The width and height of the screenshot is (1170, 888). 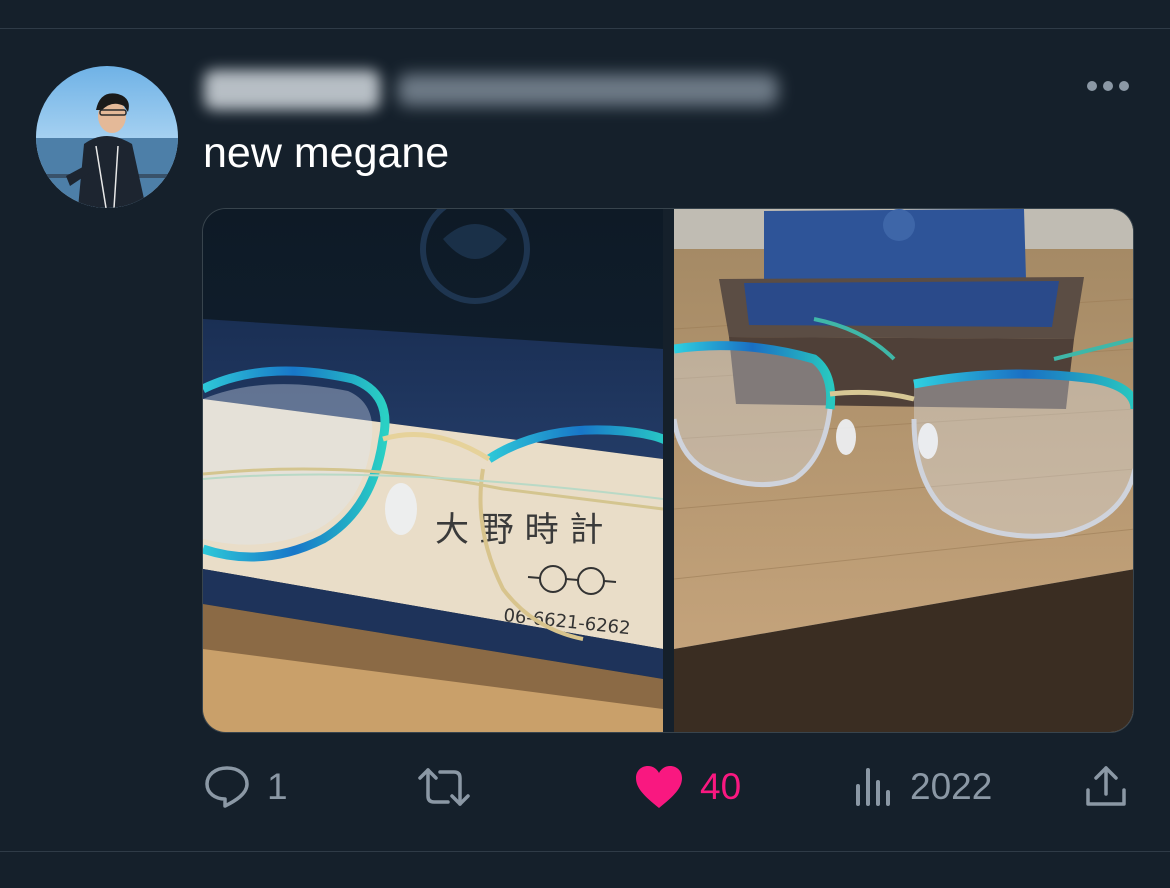 I want to click on author-name-blurred, so click(x=493, y=89).